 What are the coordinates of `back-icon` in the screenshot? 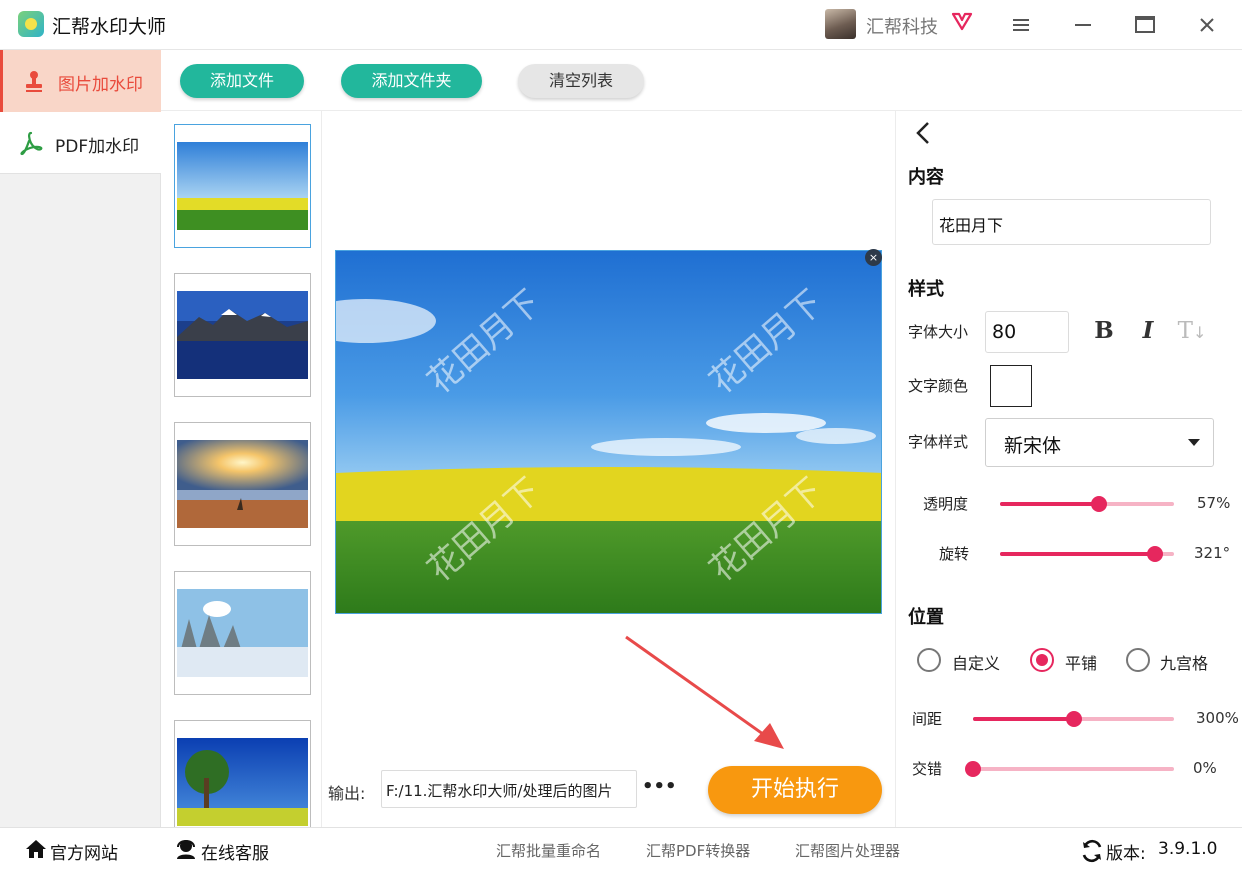 It's located at (923, 133).